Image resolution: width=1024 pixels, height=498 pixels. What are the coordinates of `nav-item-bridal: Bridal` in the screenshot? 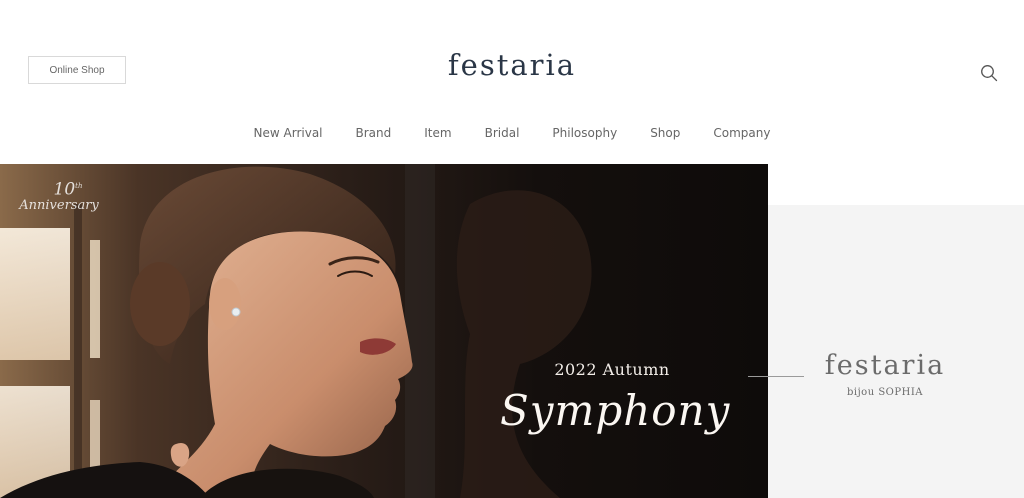 It's located at (502, 133).